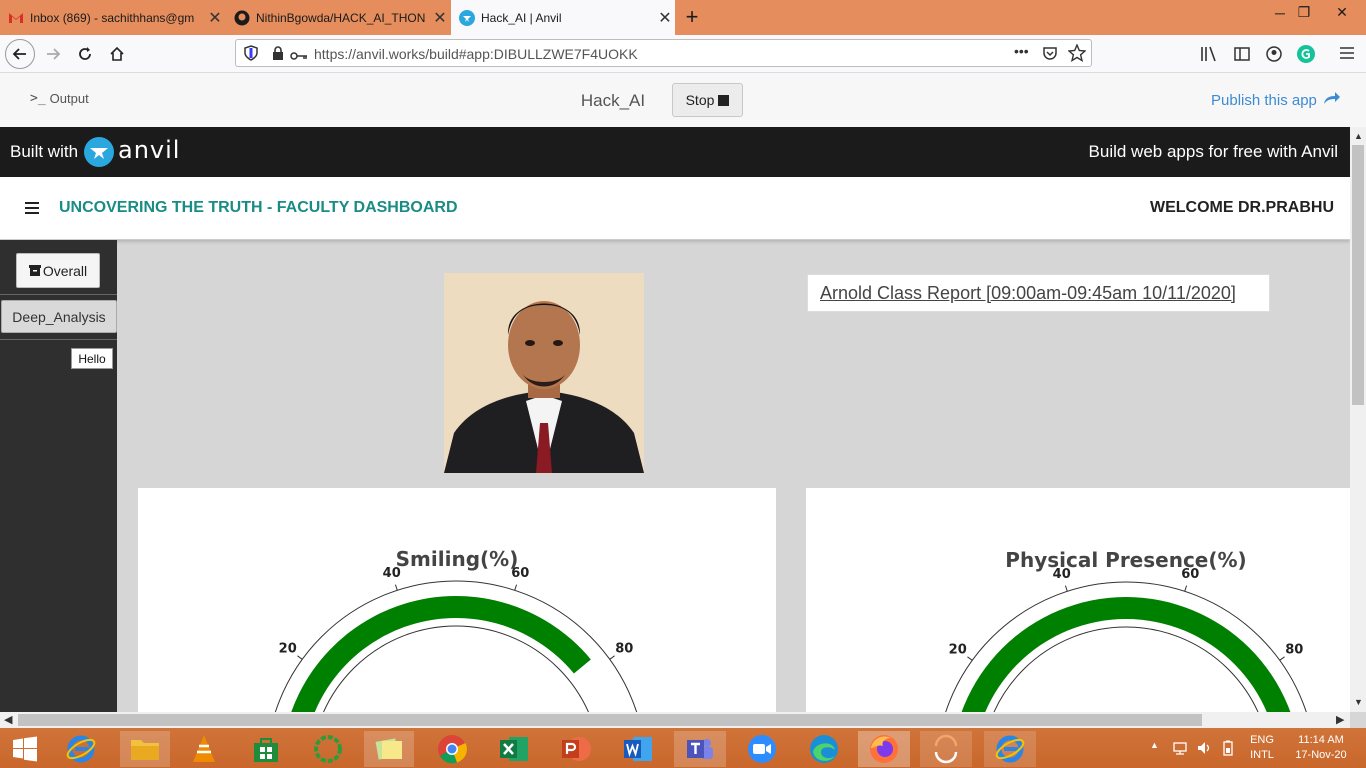 Image resolution: width=1366 pixels, height=768 pixels. I want to click on start-icon, so click(25, 749).